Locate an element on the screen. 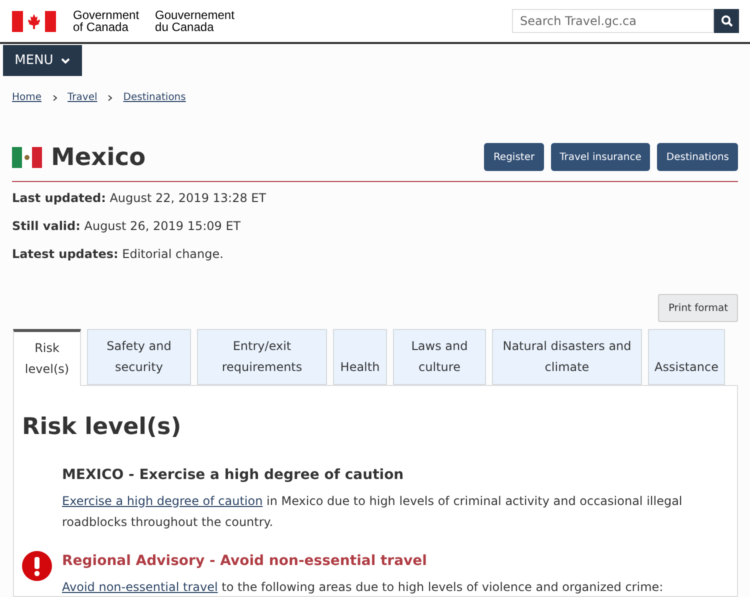  update-info: Latest updates: Editorial change. is located at coordinates (118, 254).